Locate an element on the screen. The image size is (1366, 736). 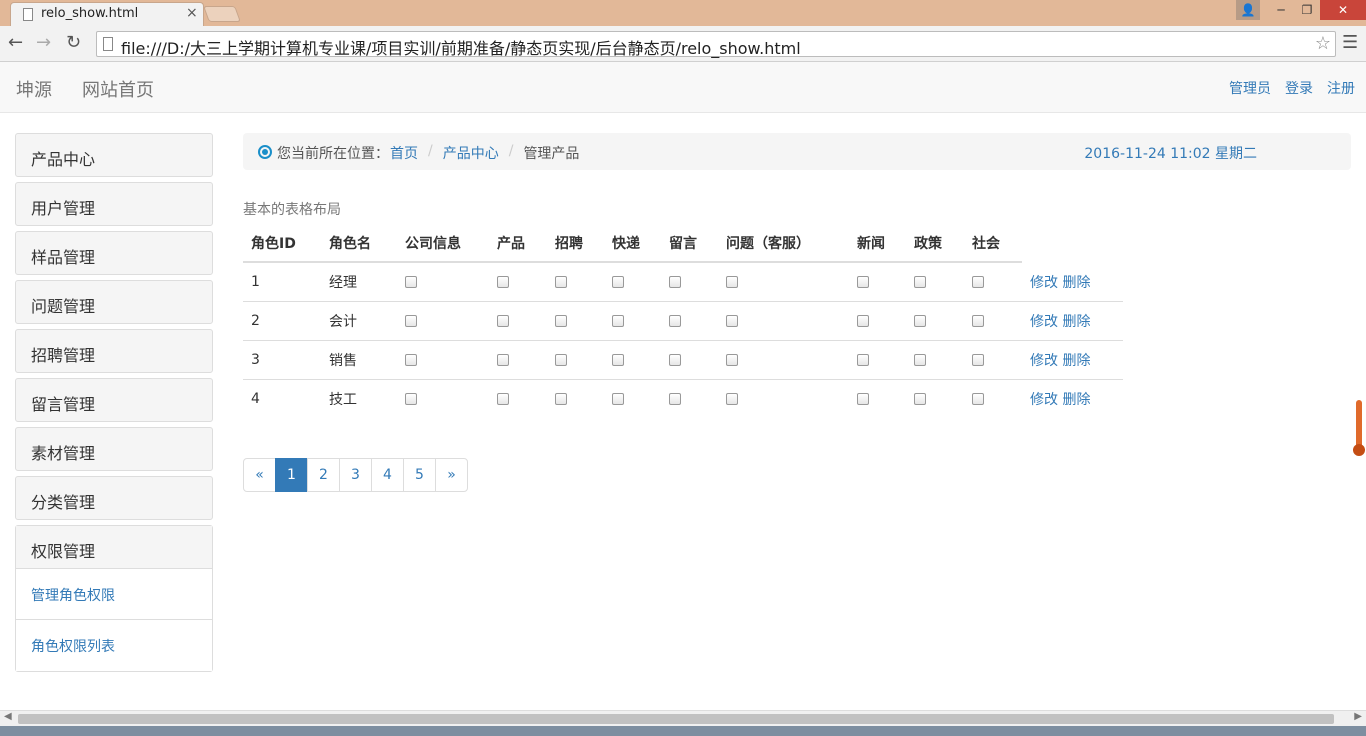
user-icon: 👤 is located at coordinates (1248, 10).